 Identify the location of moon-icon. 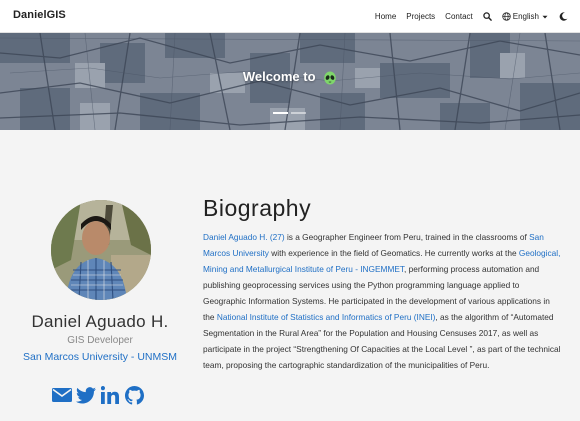
(563, 17).